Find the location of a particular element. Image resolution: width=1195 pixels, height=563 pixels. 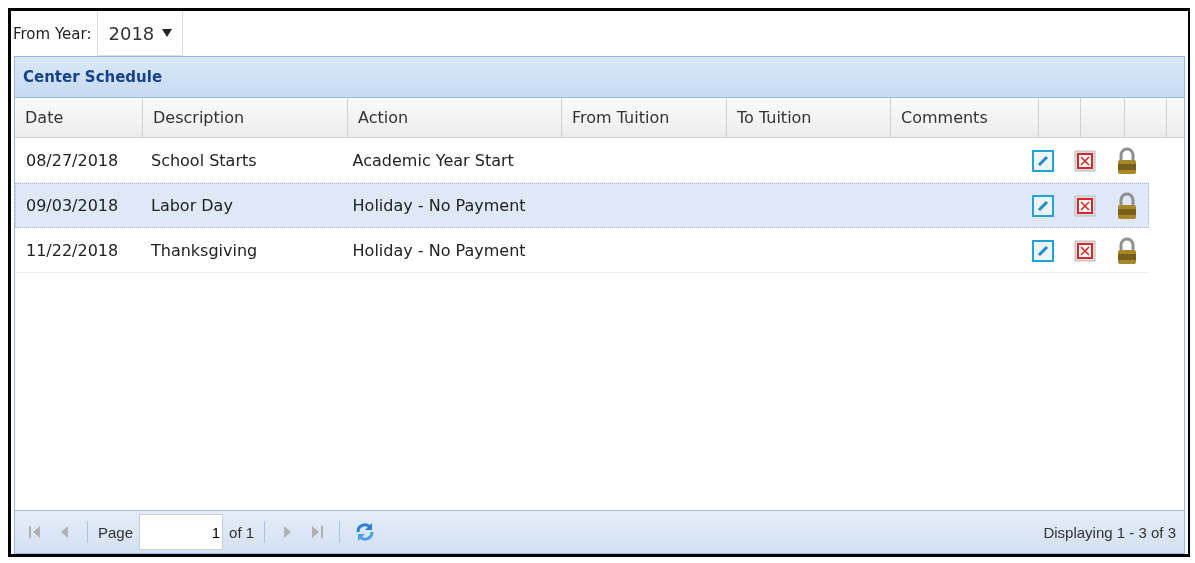

table-cell: 11/22/2018 is located at coordinates (72, 250).